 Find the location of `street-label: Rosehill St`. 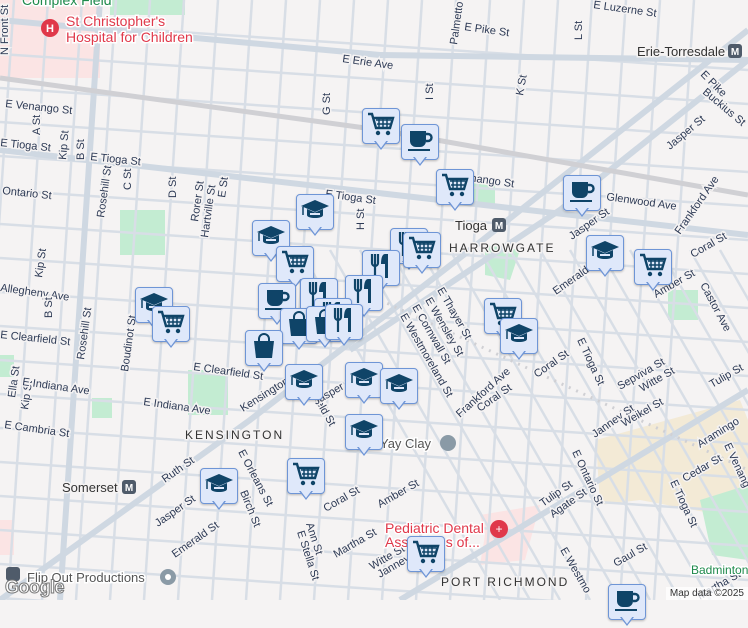

street-label: Rosehill St is located at coordinates (104, 192).